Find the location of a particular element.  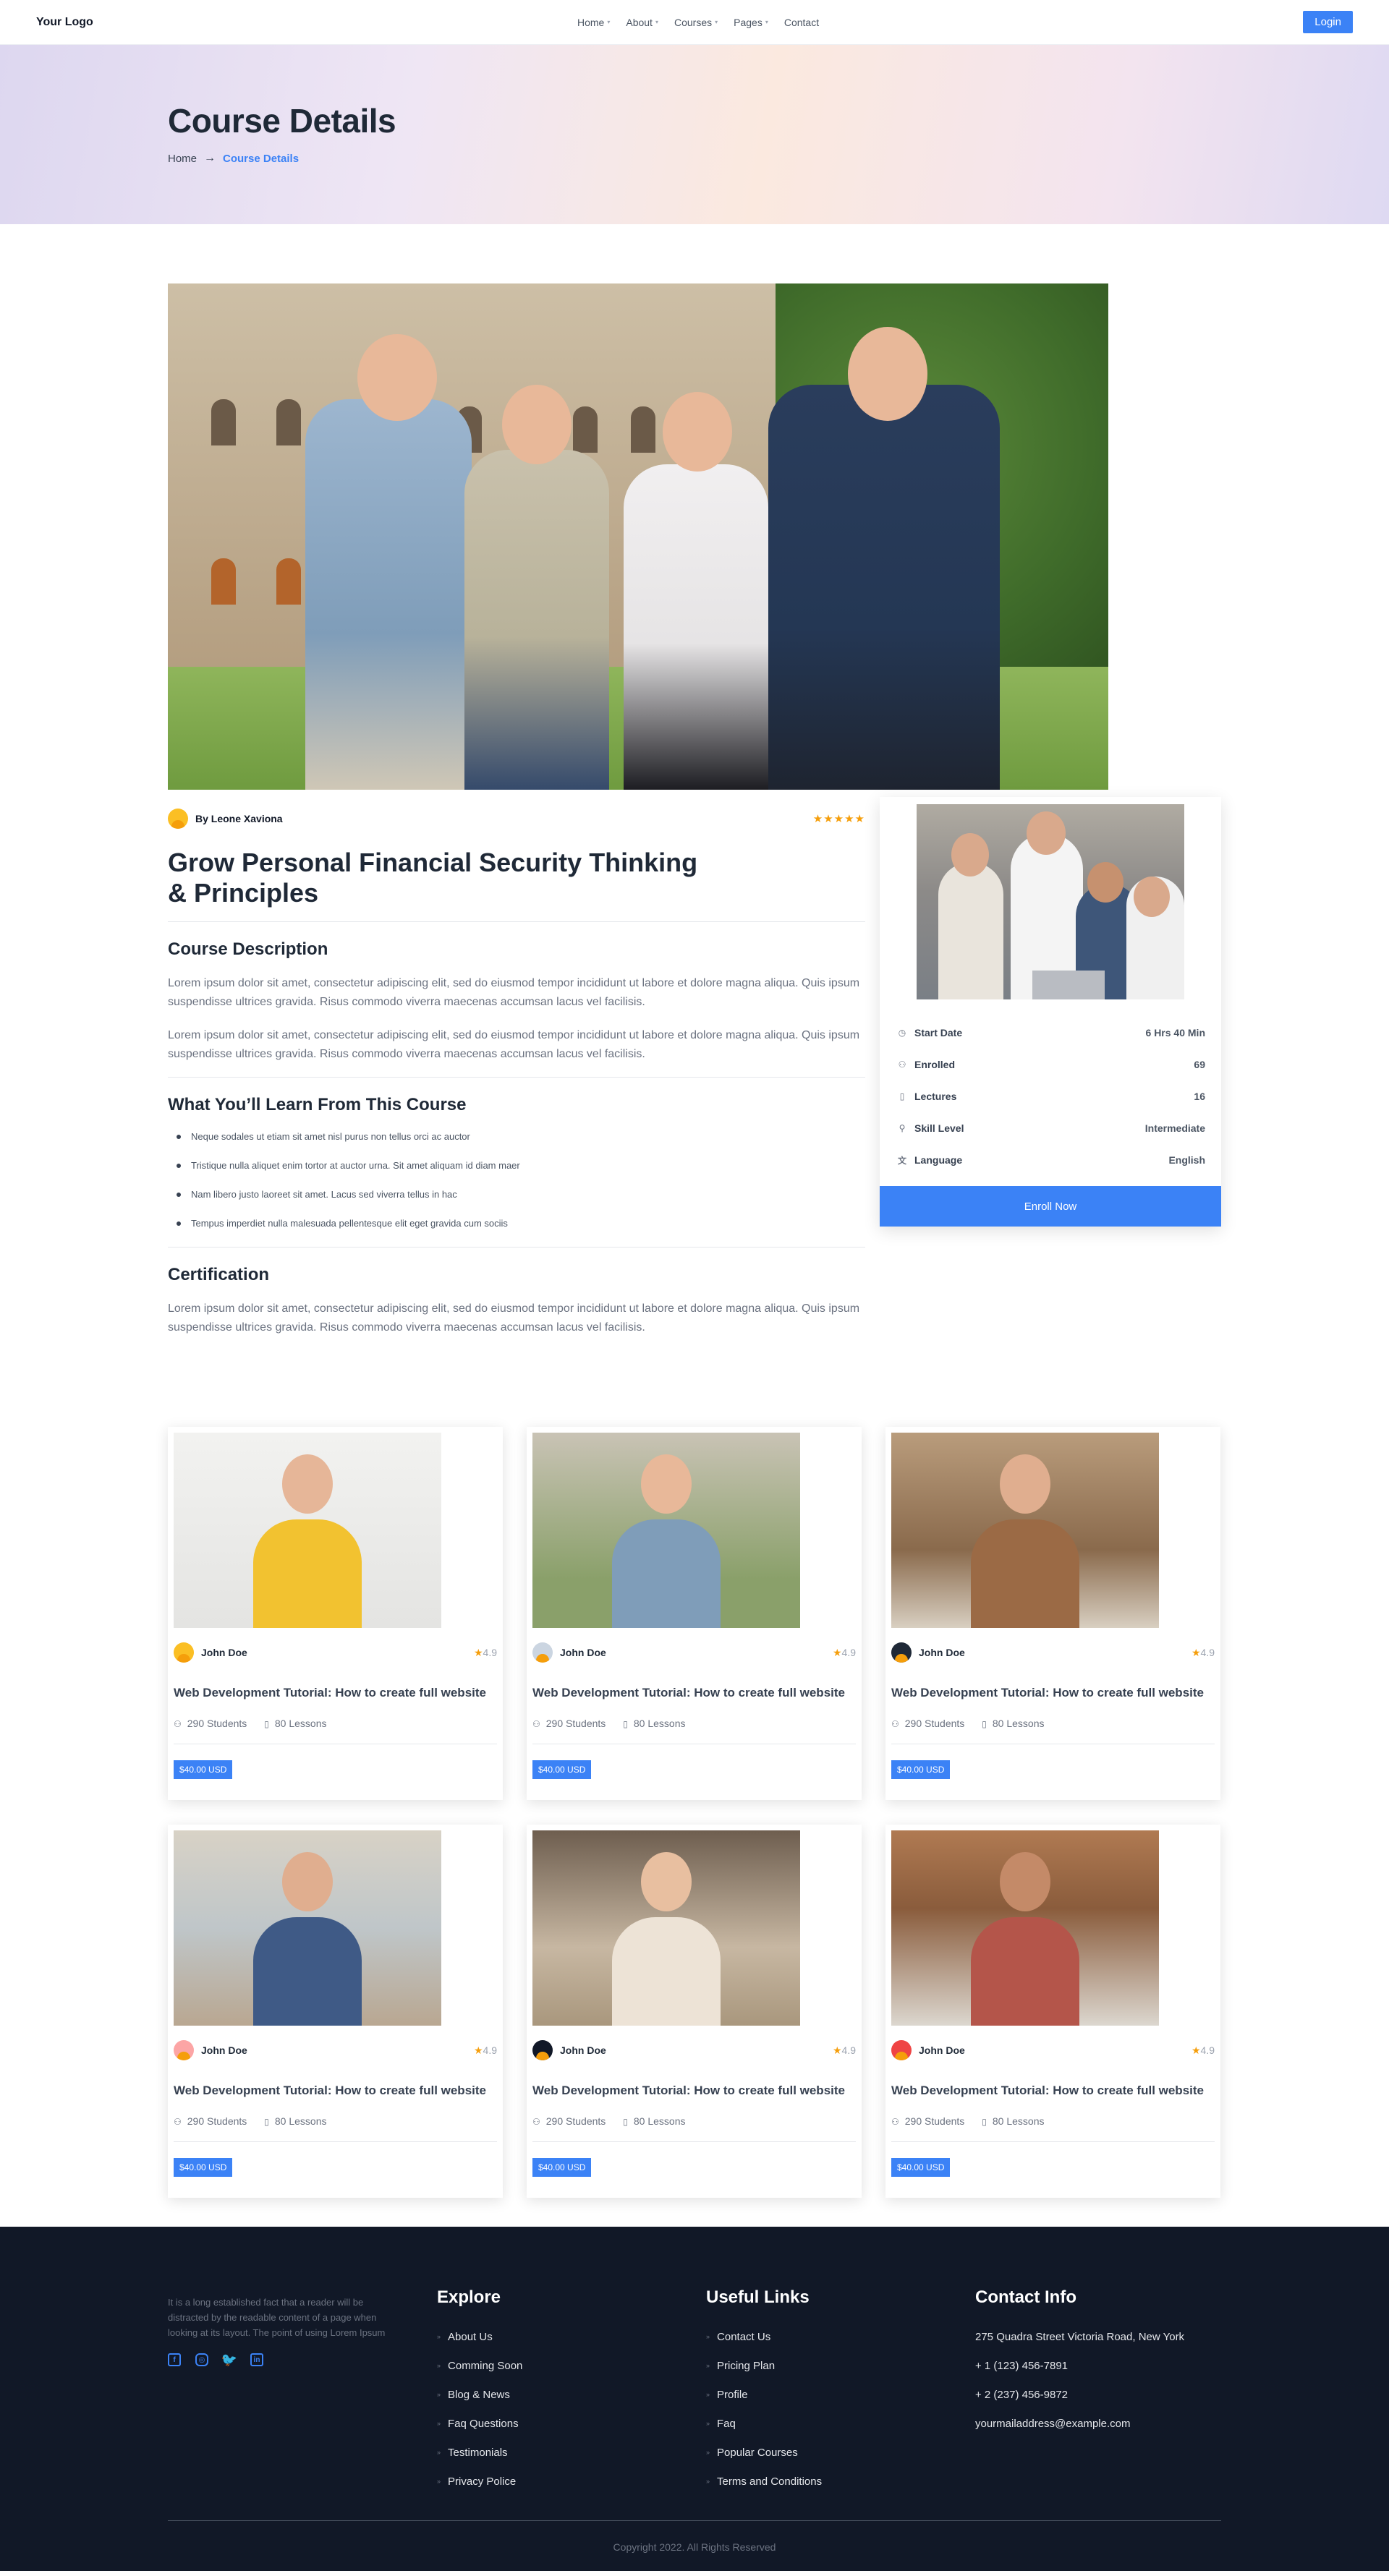

footer-link: » Comming Soon is located at coordinates (571, 2365).